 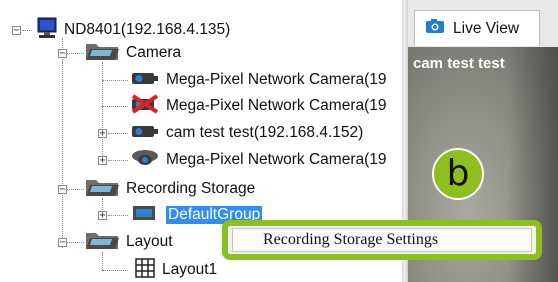 I want to click on video-caption: cam test test, so click(x=459, y=63).